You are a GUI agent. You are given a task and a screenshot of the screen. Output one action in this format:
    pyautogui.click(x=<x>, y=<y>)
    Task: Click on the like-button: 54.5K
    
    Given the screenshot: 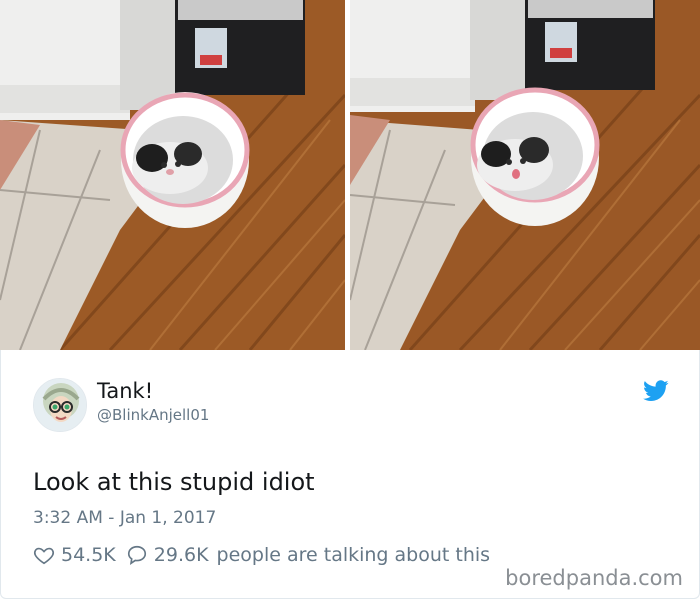 What is the action you would take?
    pyautogui.click(x=79, y=555)
    